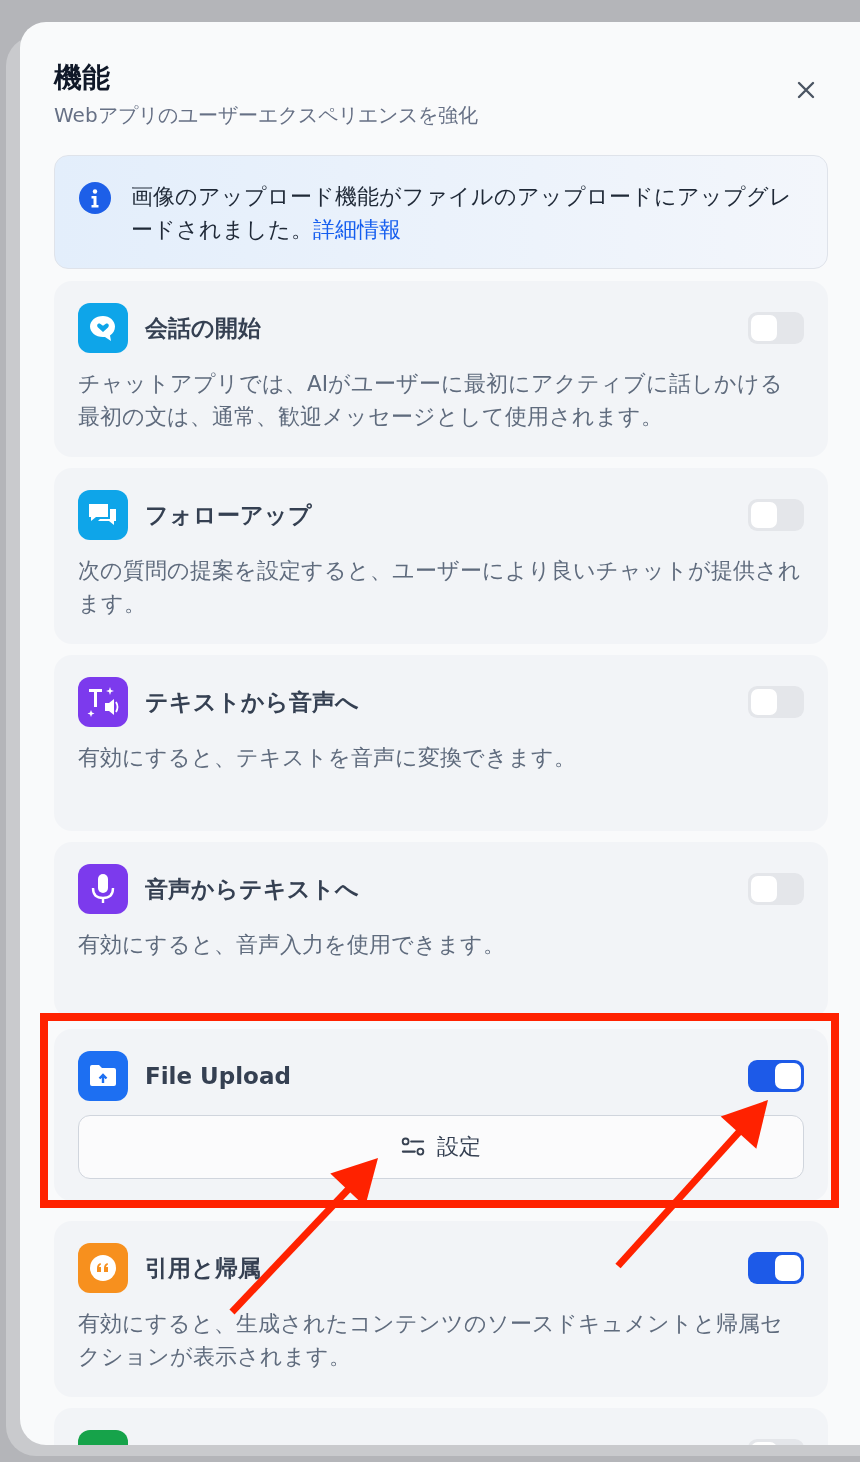 This screenshot has height=1462, width=860. I want to click on feature-title: File Upload, so click(218, 1076).